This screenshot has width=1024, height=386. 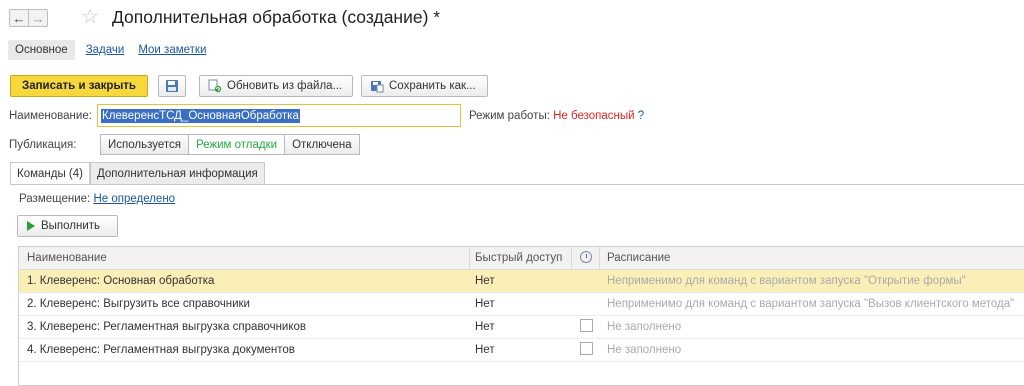 I want to click on column-header-quick-access: Быстрый доступ, so click(x=522, y=258).